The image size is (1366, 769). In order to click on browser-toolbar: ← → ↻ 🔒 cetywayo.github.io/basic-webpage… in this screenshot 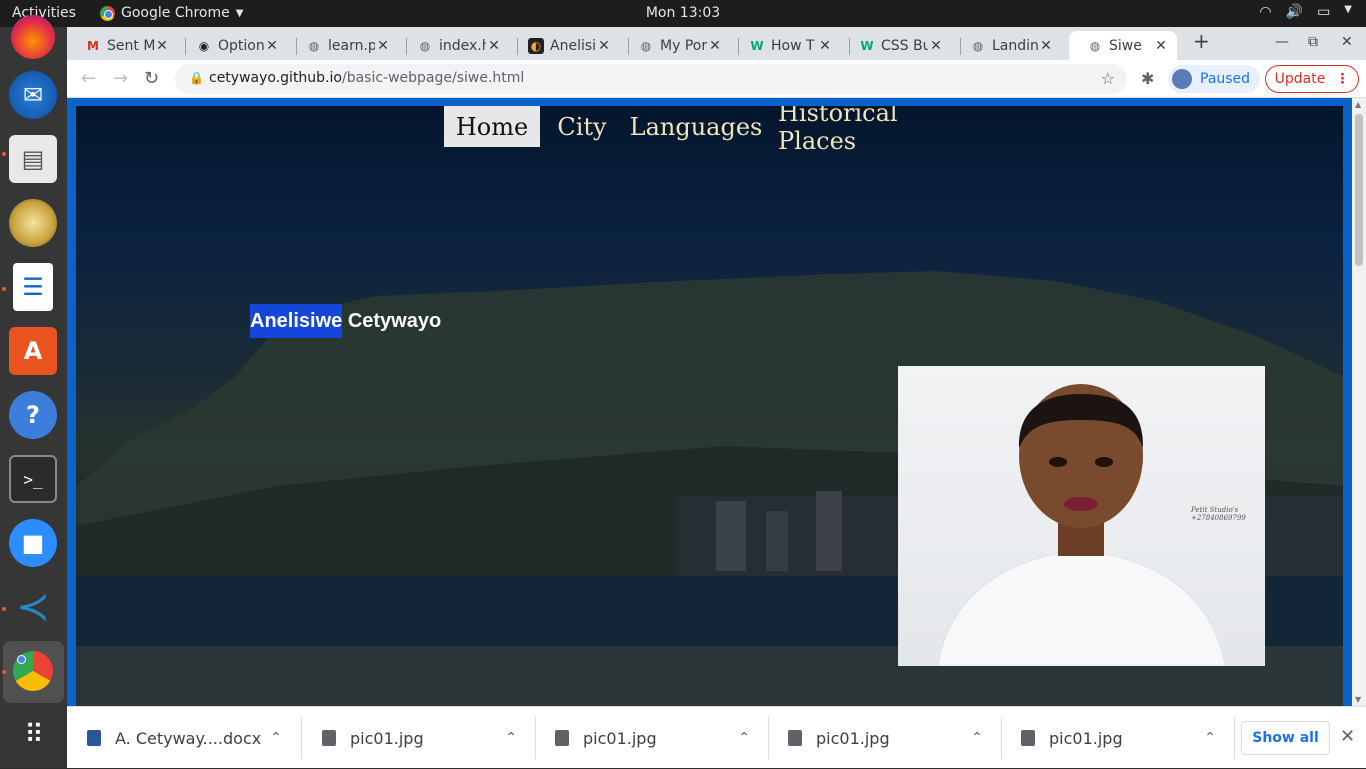, I will do `click(716, 79)`.